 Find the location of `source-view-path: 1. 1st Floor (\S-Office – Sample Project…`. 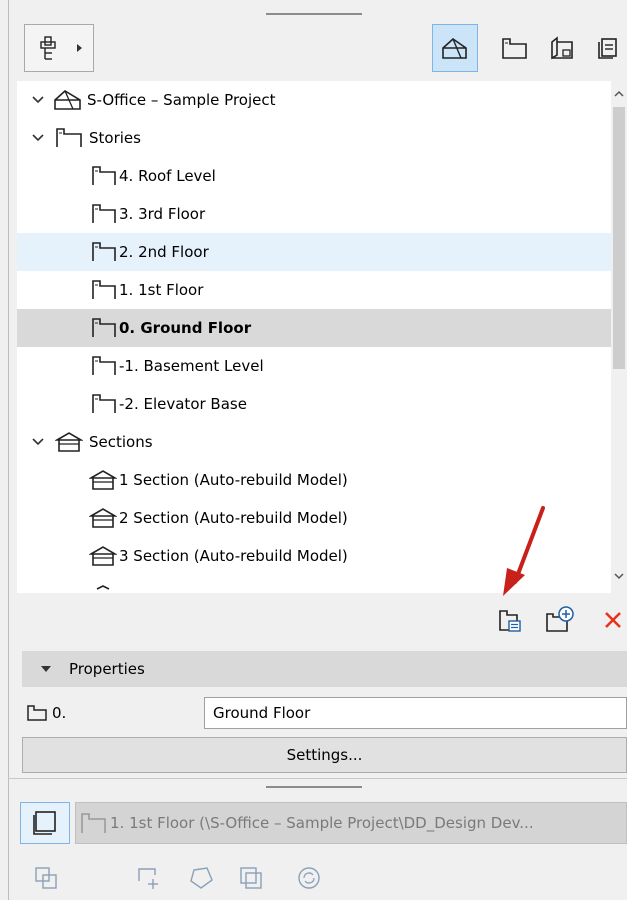

source-view-path: 1. 1st Floor (\S-Office – Sample Project… is located at coordinates (351, 823).